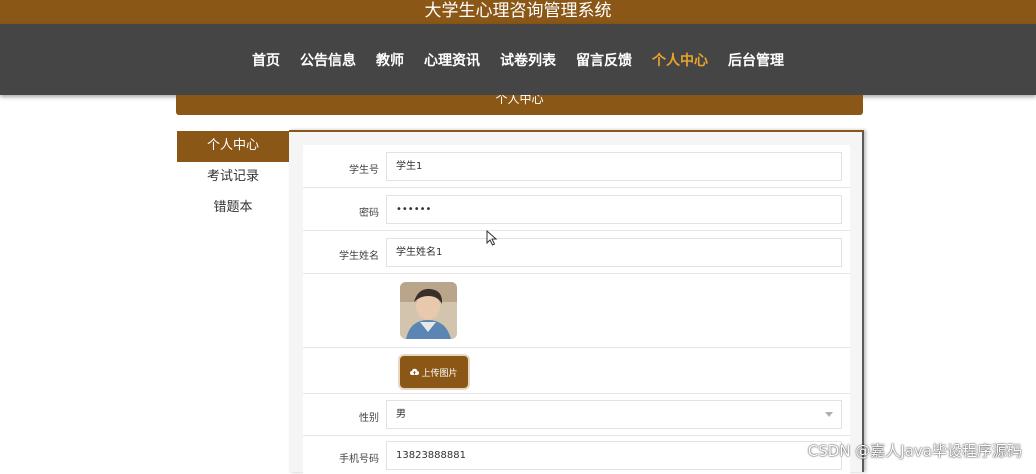 This screenshot has width=1036, height=474. I want to click on main-navbar: 首页 公告信息 教师 心理资讯 试卷列表 留言反馈 个人中心 后台管理, so click(518, 59).